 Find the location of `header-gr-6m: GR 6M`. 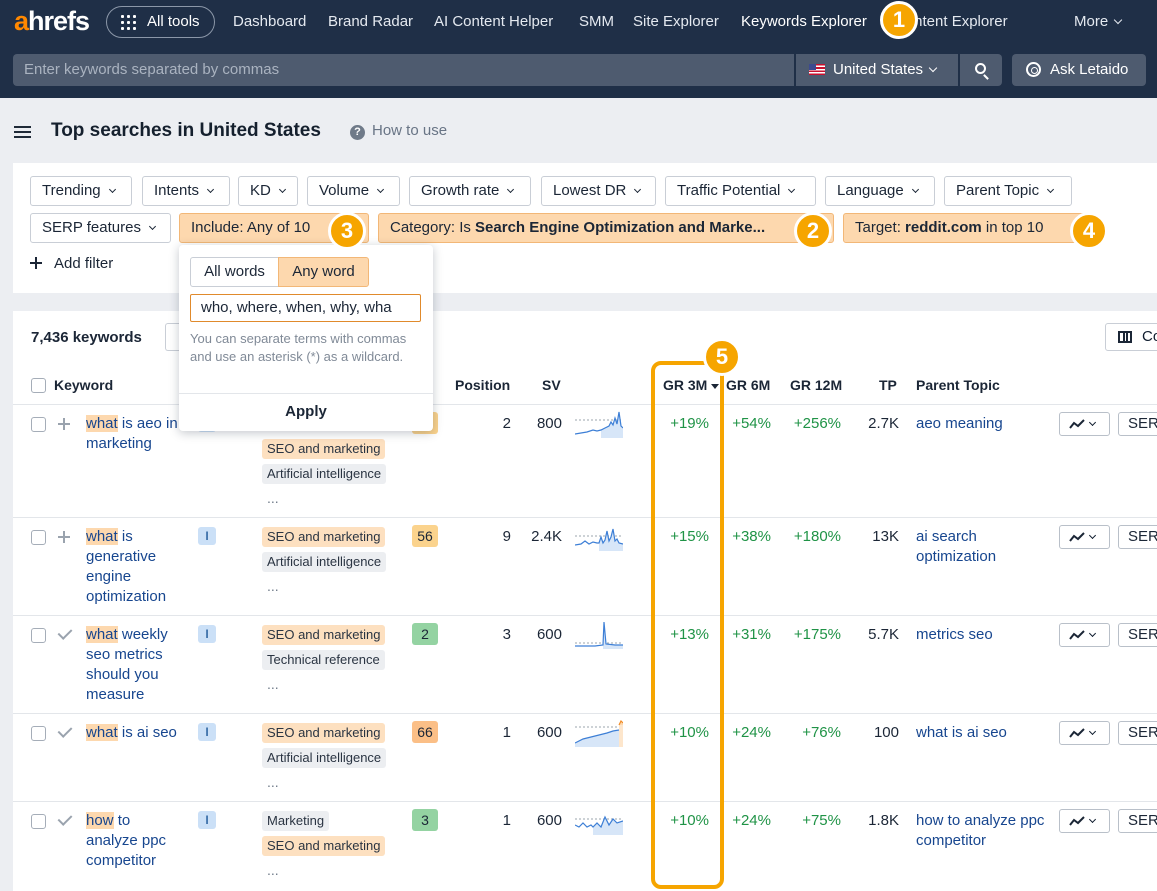

header-gr-6m: GR 6M is located at coordinates (748, 385).